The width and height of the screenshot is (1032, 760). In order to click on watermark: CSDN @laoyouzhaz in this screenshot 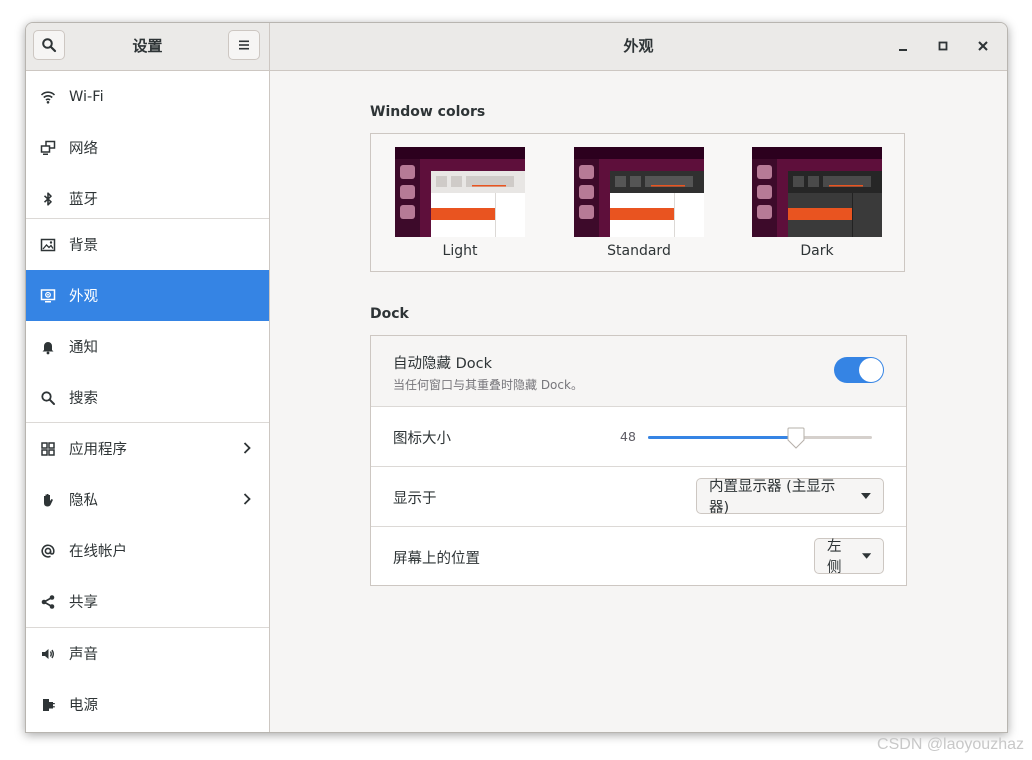, I will do `click(950, 744)`.